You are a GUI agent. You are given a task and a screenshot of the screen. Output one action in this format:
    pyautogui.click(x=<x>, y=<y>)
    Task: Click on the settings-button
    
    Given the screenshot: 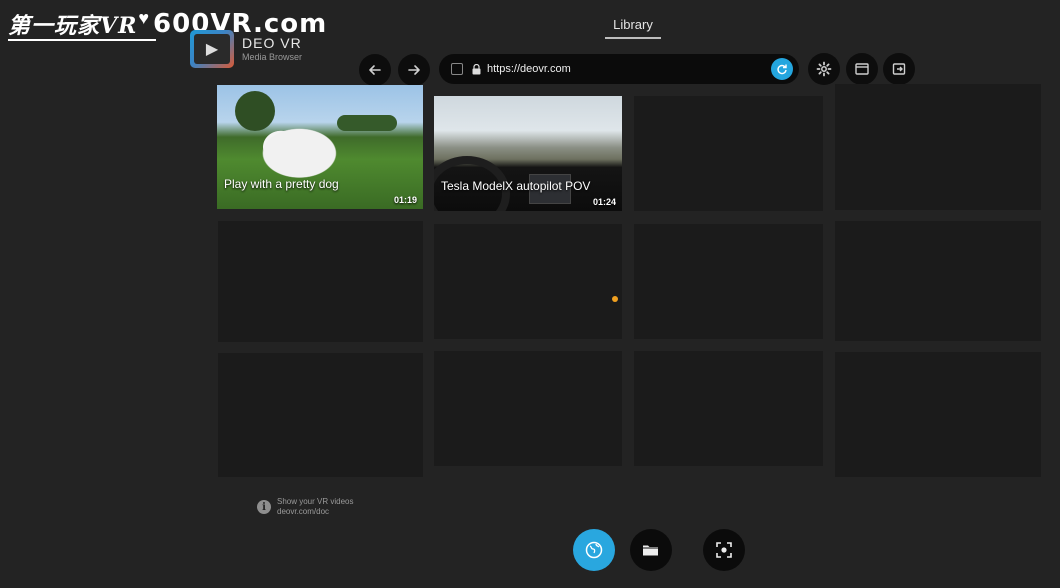 What is the action you would take?
    pyautogui.click(x=824, y=69)
    